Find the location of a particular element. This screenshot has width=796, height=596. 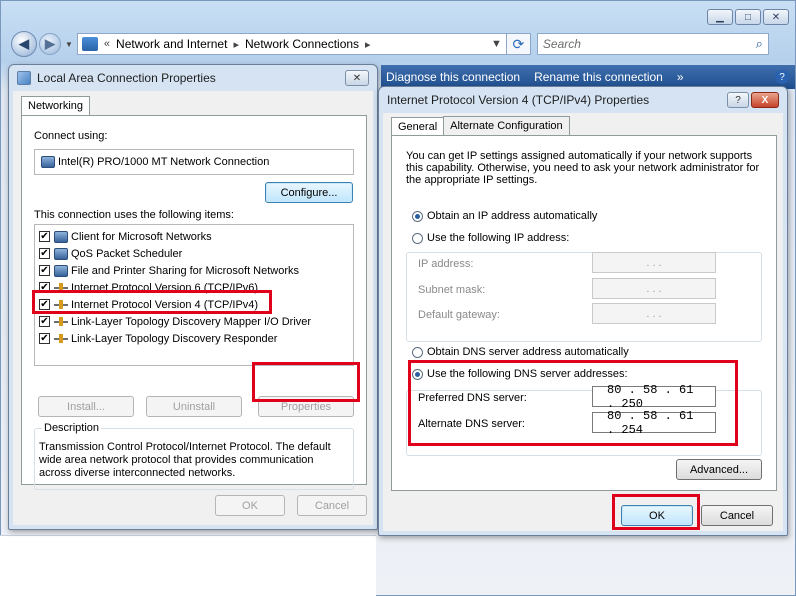

forward-arrow-icon: ▶ is located at coordinates (50, 43).